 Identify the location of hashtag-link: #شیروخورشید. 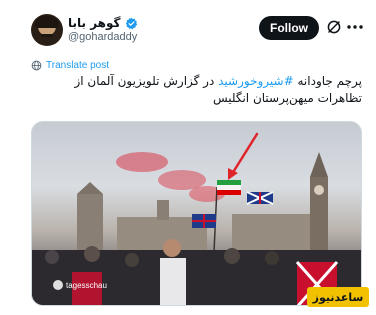
(256, 81).